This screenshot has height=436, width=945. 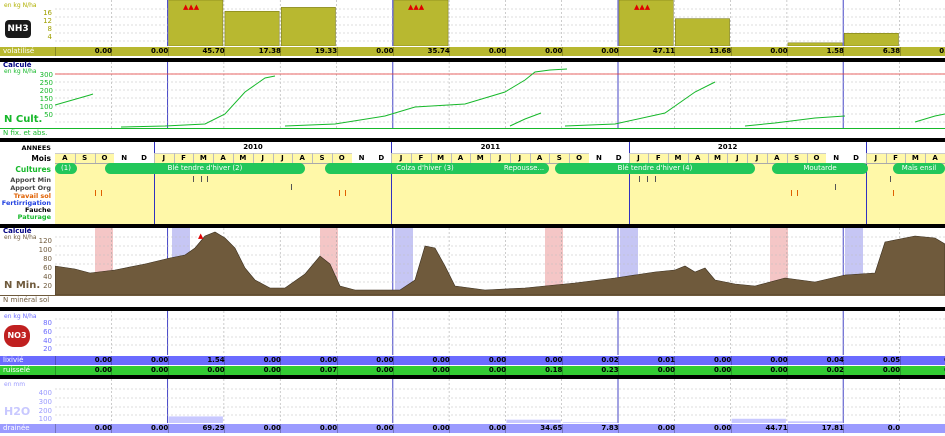 I want to click on crop-bar: (1), so click(x=66, y=168).